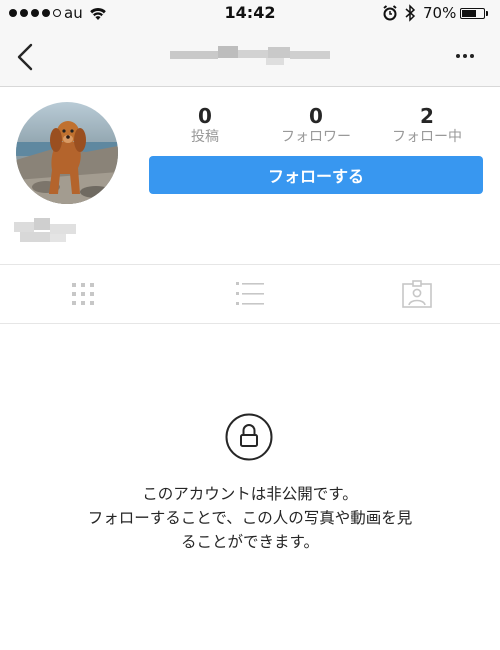 Image resolution: width=500 pixels, height=650 pixels. I want to click on tagged-photos-icon, so click(417, 294).